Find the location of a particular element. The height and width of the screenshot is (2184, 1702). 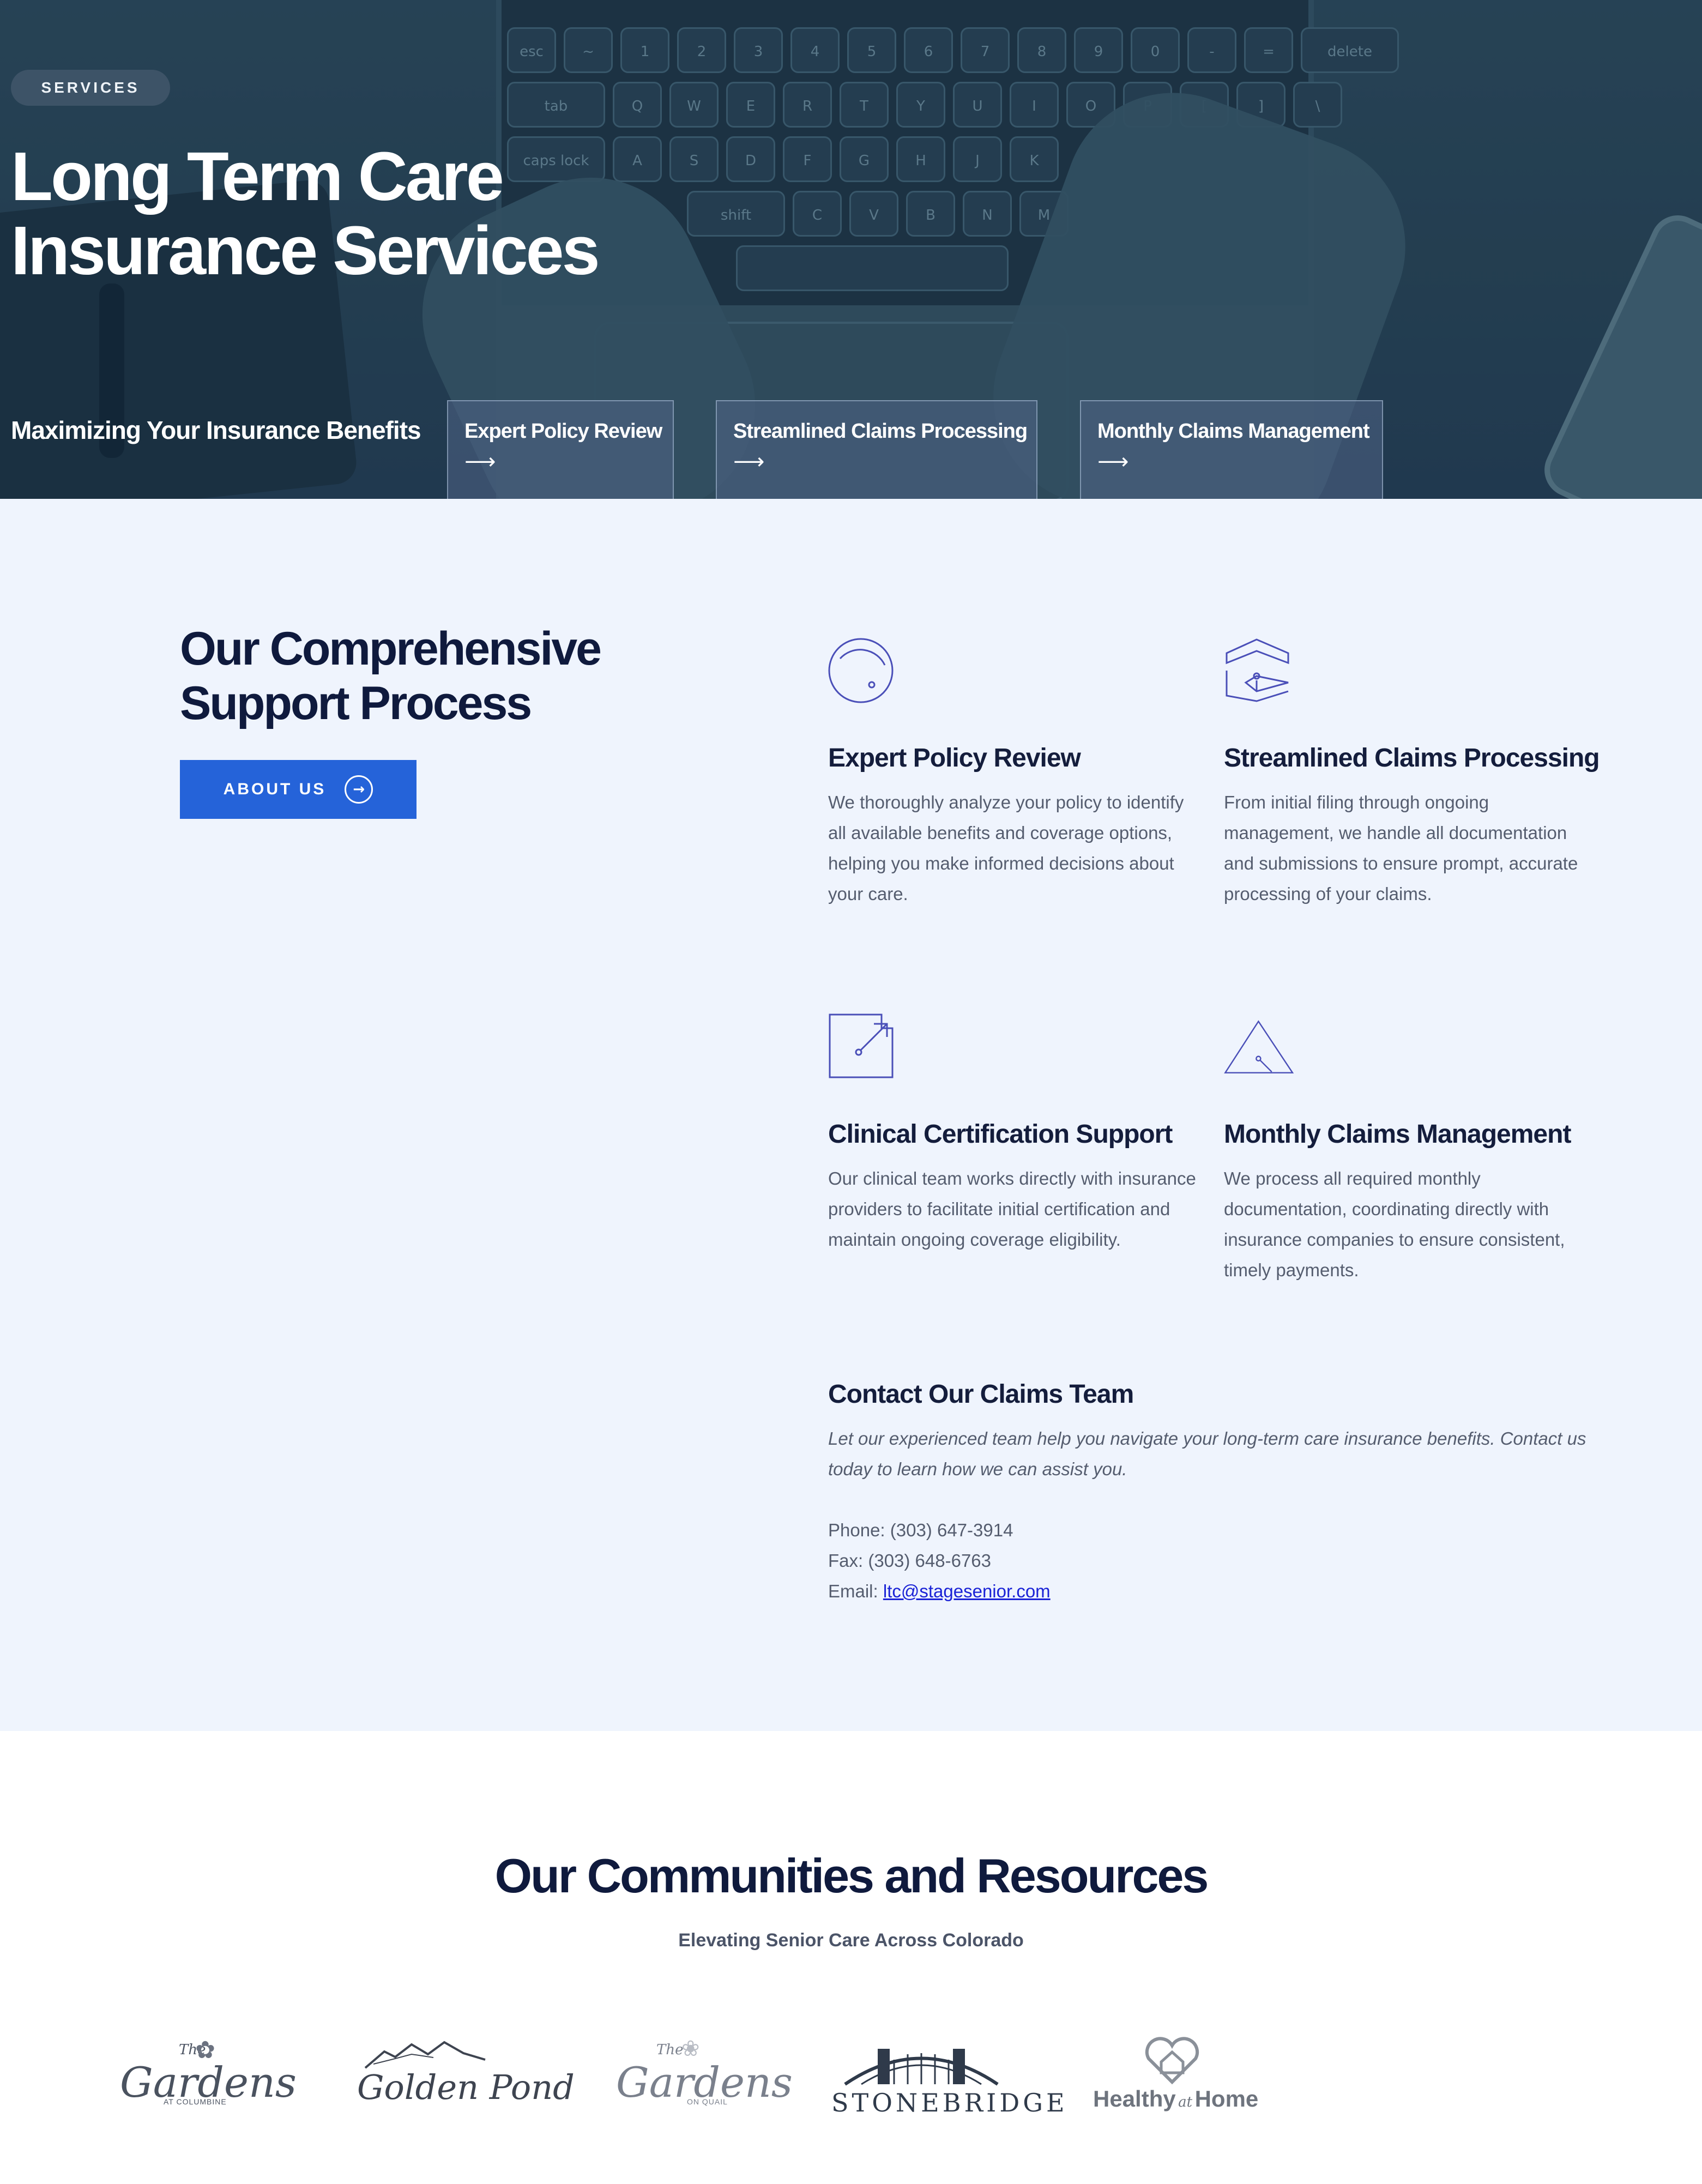

logo-gardens-at-columbine: The ✿ Gardens AT COLUMBINE is located at coordinates (203, 2074).